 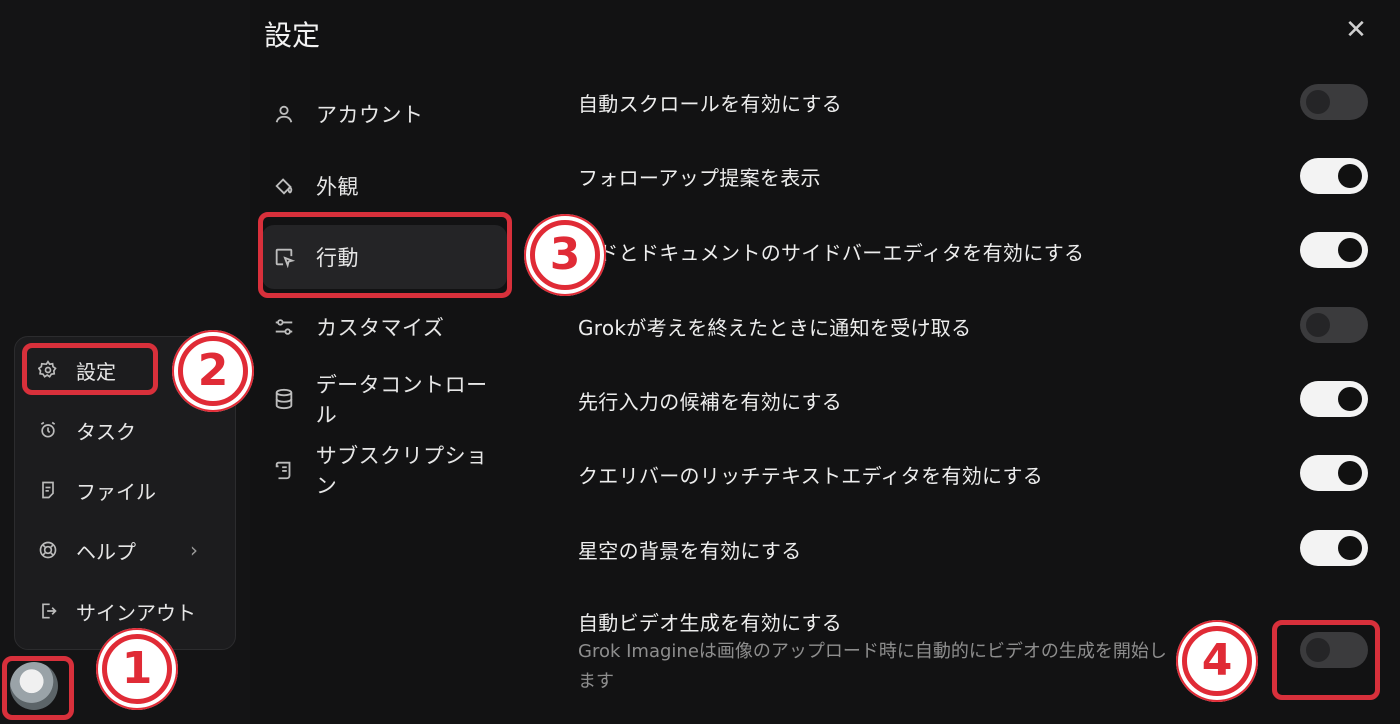 I want to click on step-badge-2: 2, so click(x=213, y=371).